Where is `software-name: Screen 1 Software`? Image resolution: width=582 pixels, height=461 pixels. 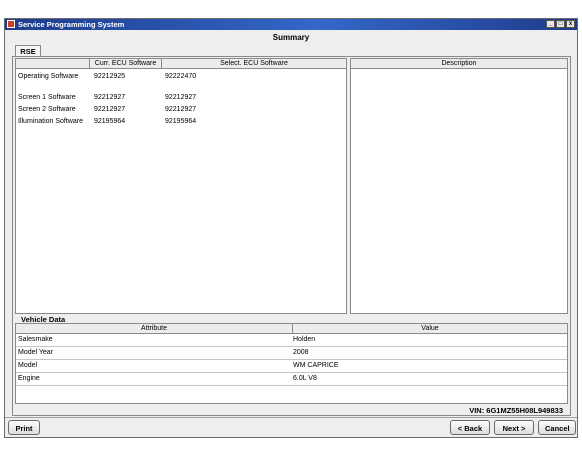 software-name: Screen 1 Software is located at coordinates (47, 97).